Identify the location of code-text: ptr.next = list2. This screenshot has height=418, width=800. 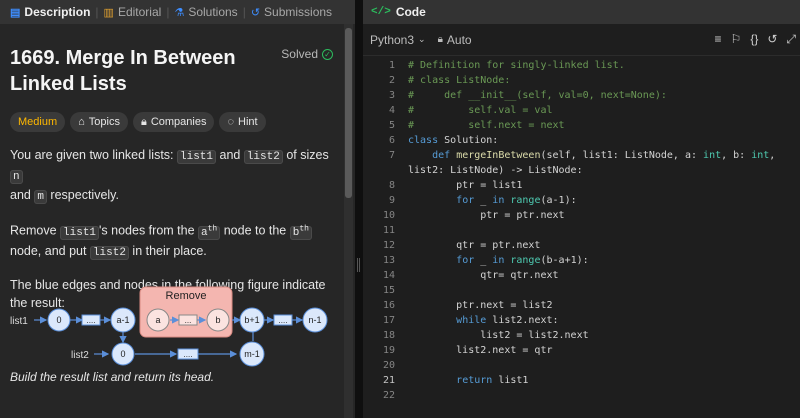
(480, 305).